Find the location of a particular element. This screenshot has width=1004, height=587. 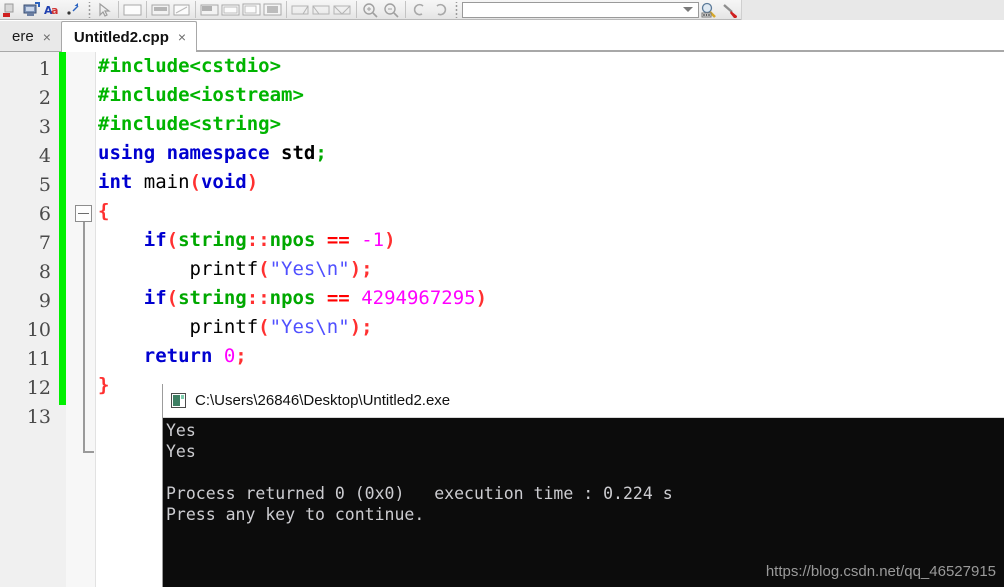

toolbar: A a is located at coordinates (502, 10).